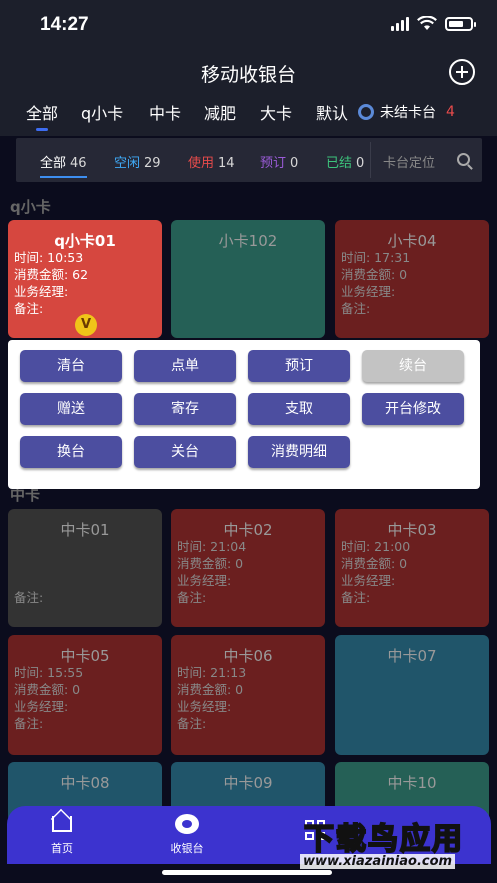  Describe the element at coordinates (462, 72) in the screenshot. I see `add-icon` at that location.